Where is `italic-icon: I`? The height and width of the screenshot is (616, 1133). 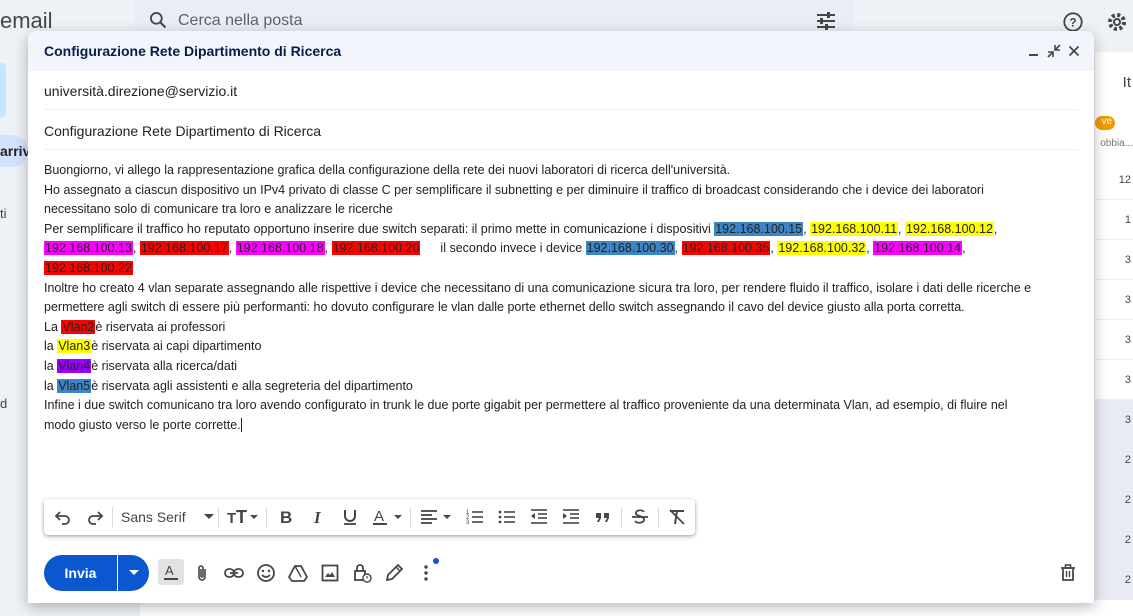
italic-icon: I is located at coordinates (318, 517).